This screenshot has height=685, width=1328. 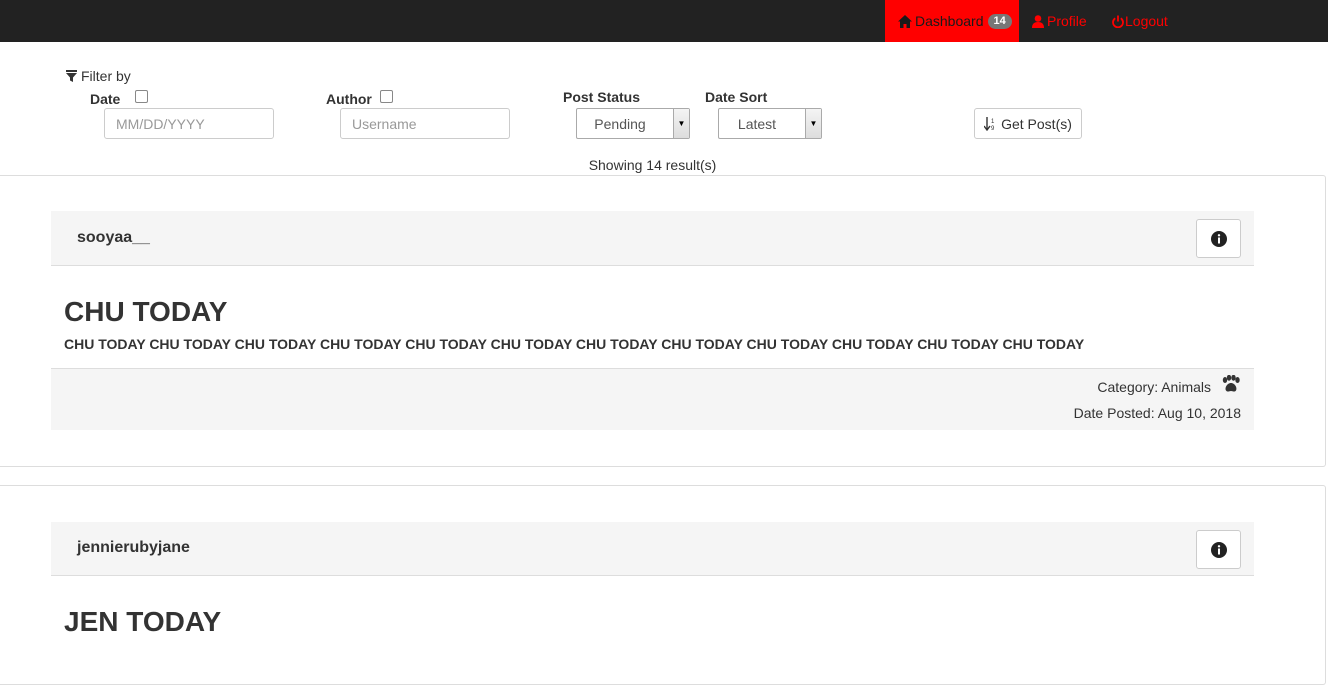 I want to click on results-count: Showing 14 result(s), so click(x=652, y=165).